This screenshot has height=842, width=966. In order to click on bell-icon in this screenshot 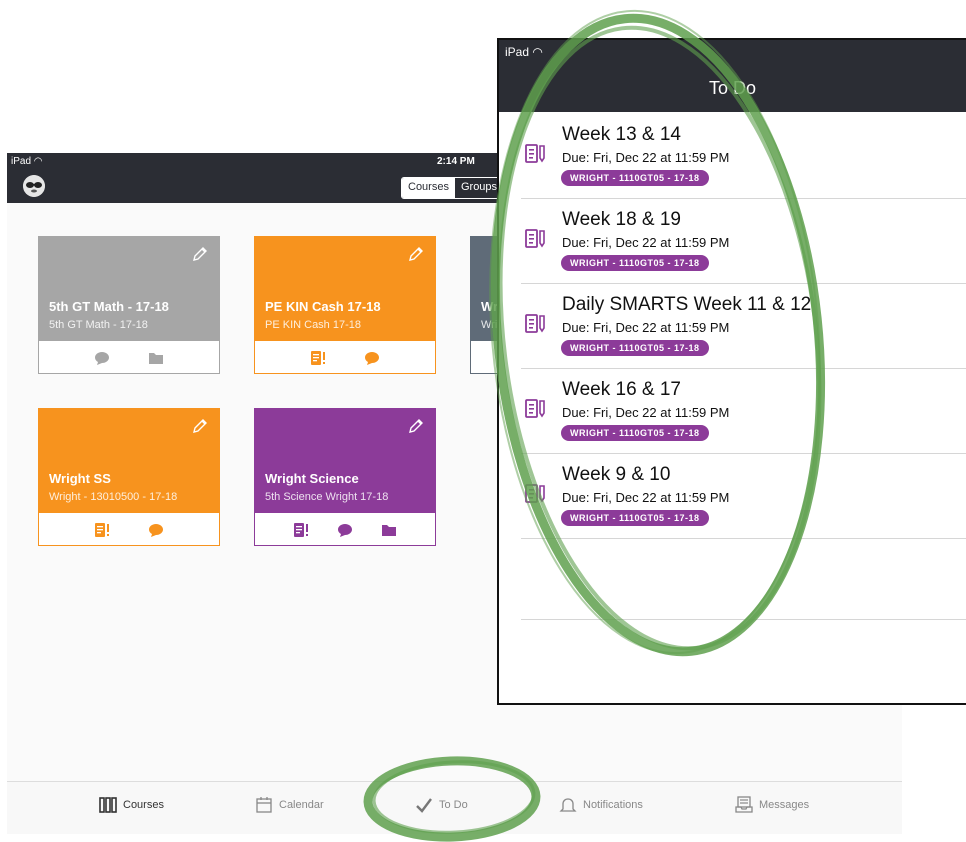, I will do `click(568, 805)`.